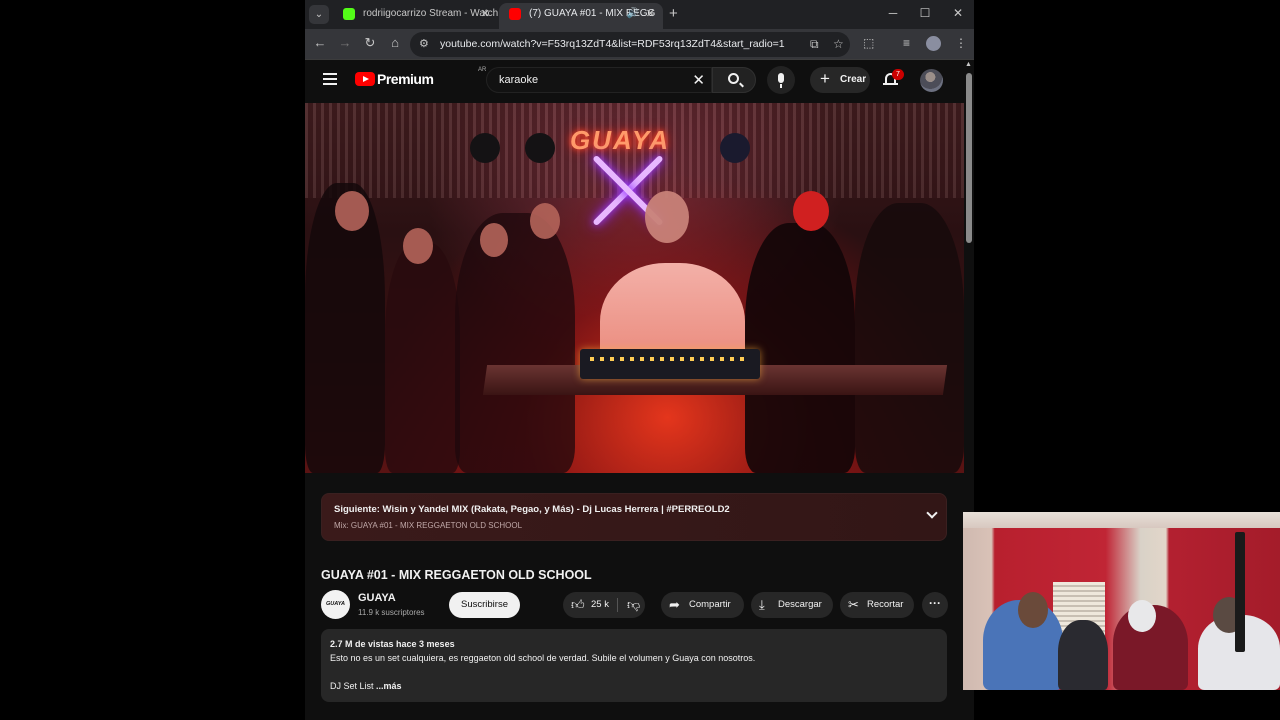 This screenshot has height=720, width=1280. I want to click on country-code: AR, so click(482, 70).